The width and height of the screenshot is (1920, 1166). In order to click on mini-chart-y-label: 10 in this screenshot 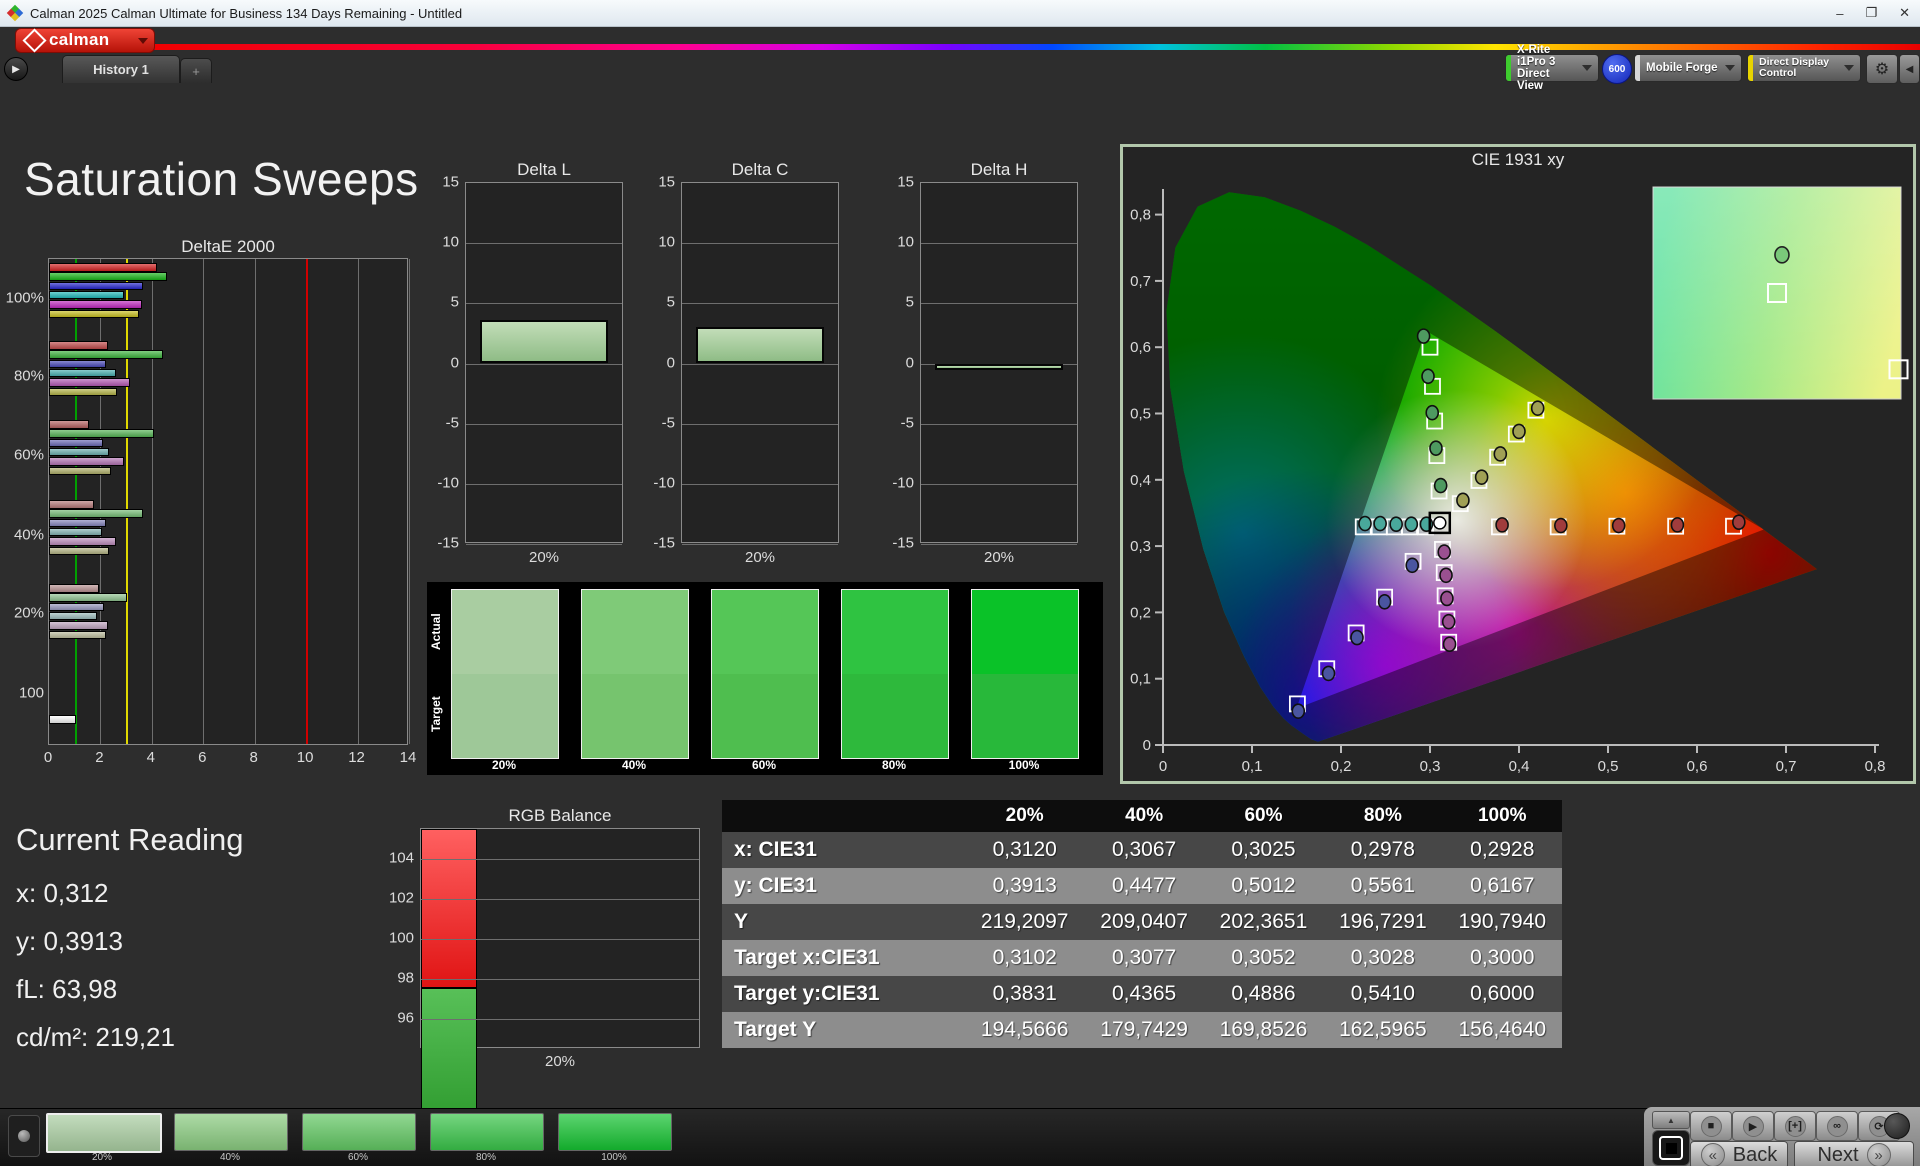, I will do `click(450, 242)`.